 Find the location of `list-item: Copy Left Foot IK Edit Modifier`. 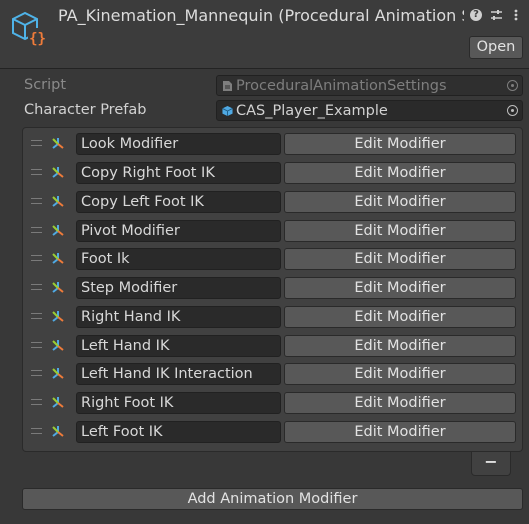

list-item: Copy Left Foot IK Edit Modifier is located at coordinates (272, 202).